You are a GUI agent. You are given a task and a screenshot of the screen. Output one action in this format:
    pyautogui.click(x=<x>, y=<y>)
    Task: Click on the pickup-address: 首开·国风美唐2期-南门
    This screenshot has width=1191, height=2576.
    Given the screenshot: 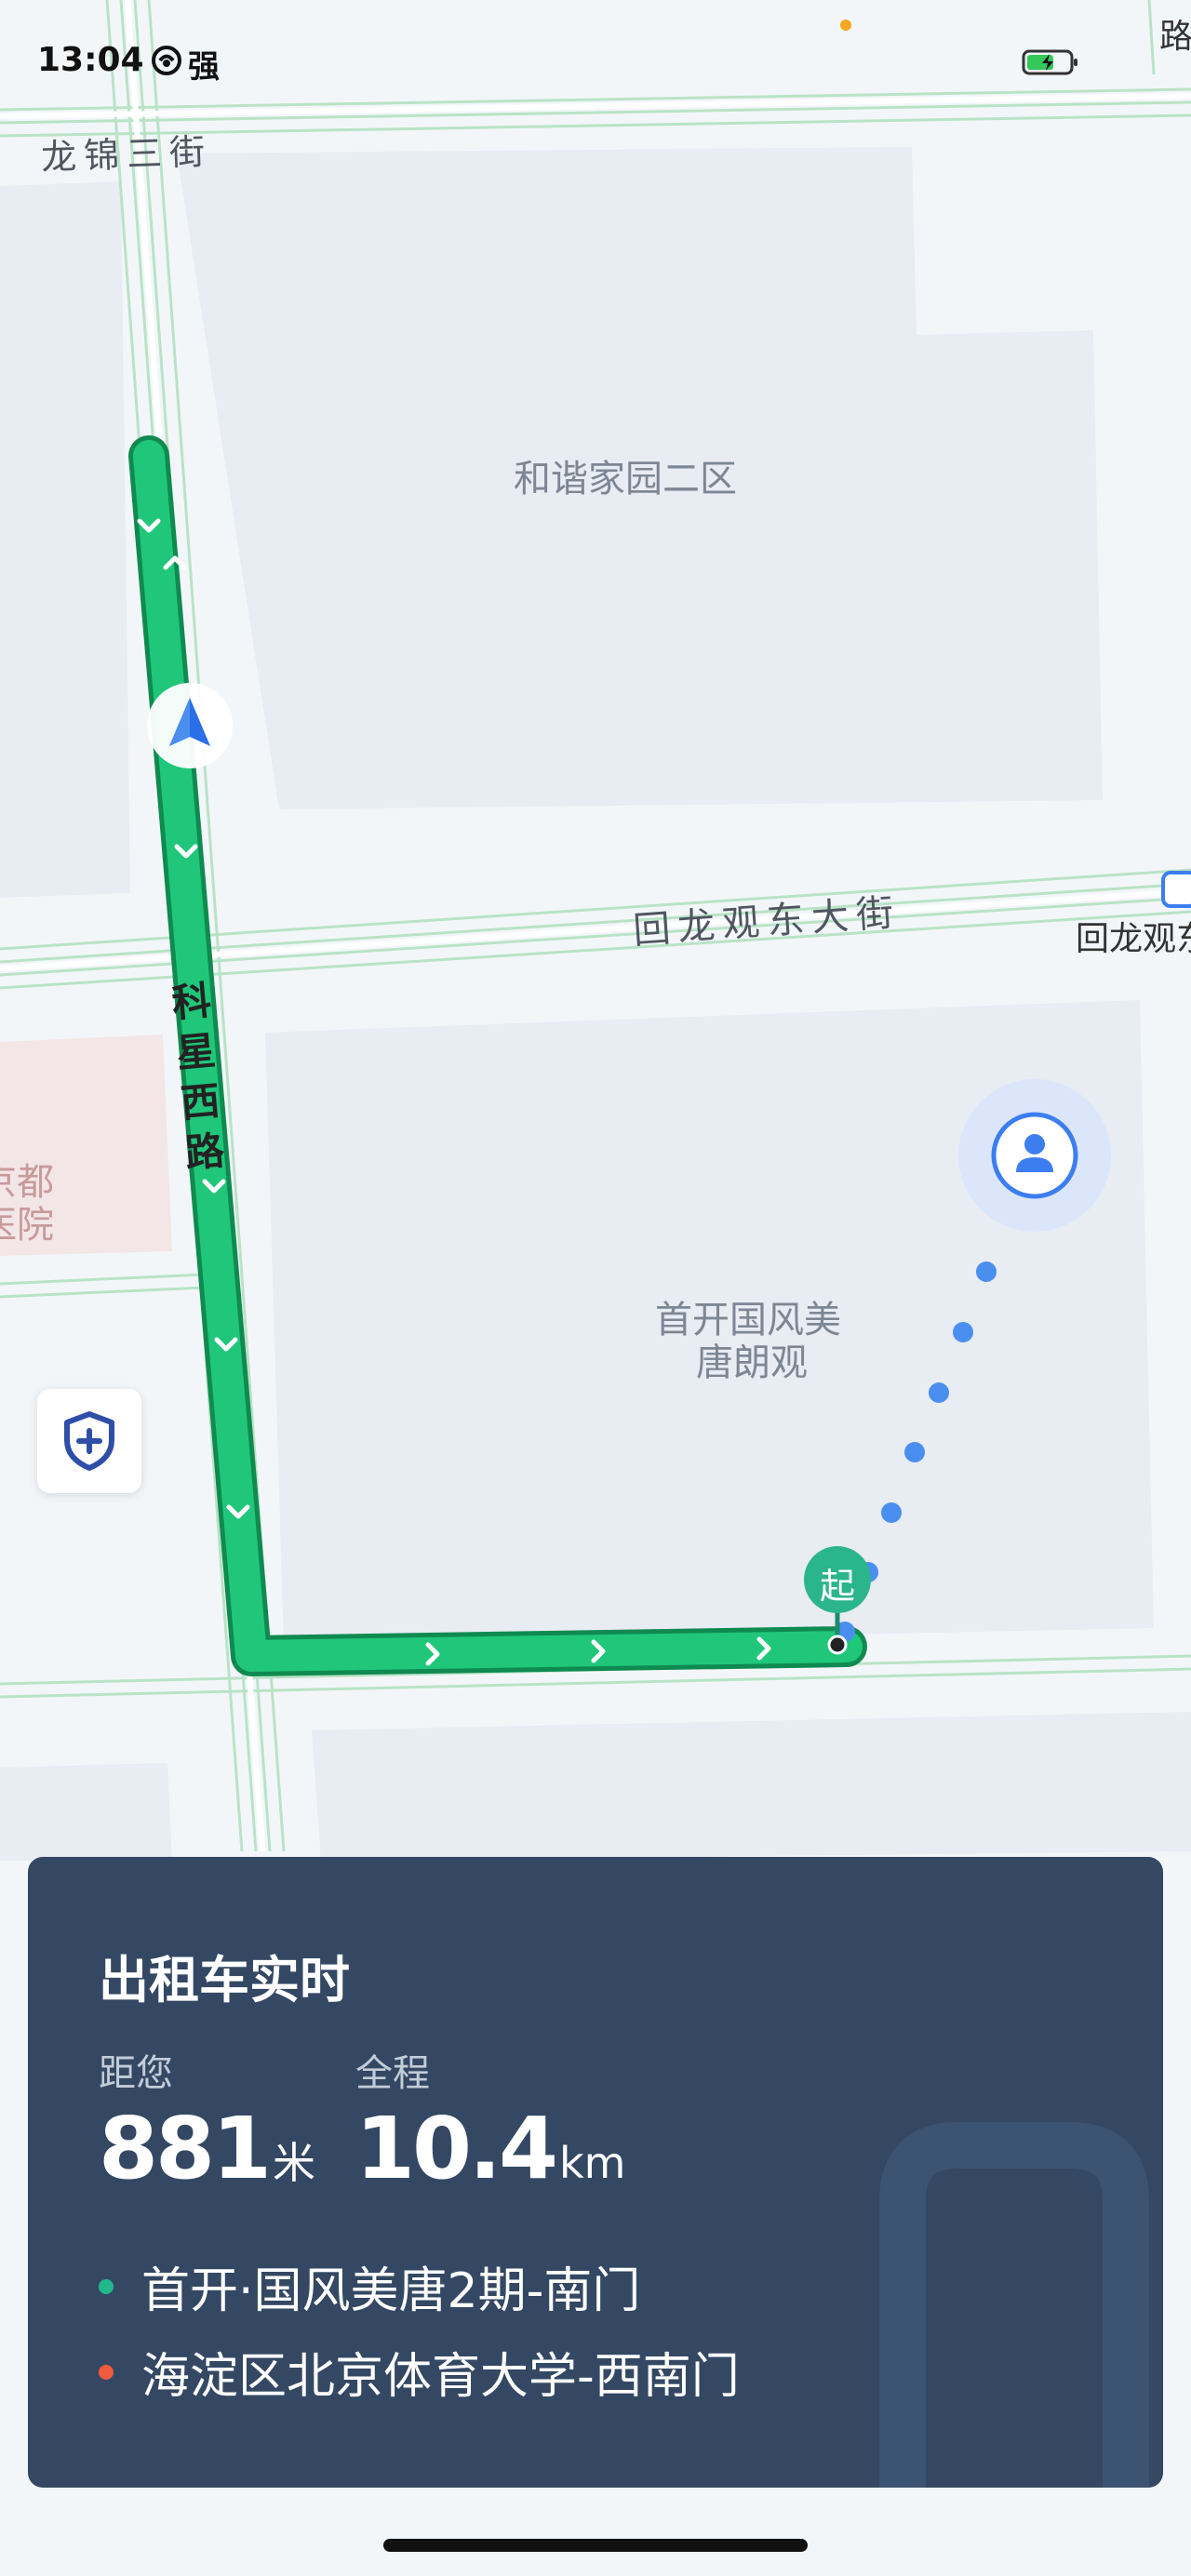 What is the action you would take?
    pyautogui.click(x=391, y=2291)
    